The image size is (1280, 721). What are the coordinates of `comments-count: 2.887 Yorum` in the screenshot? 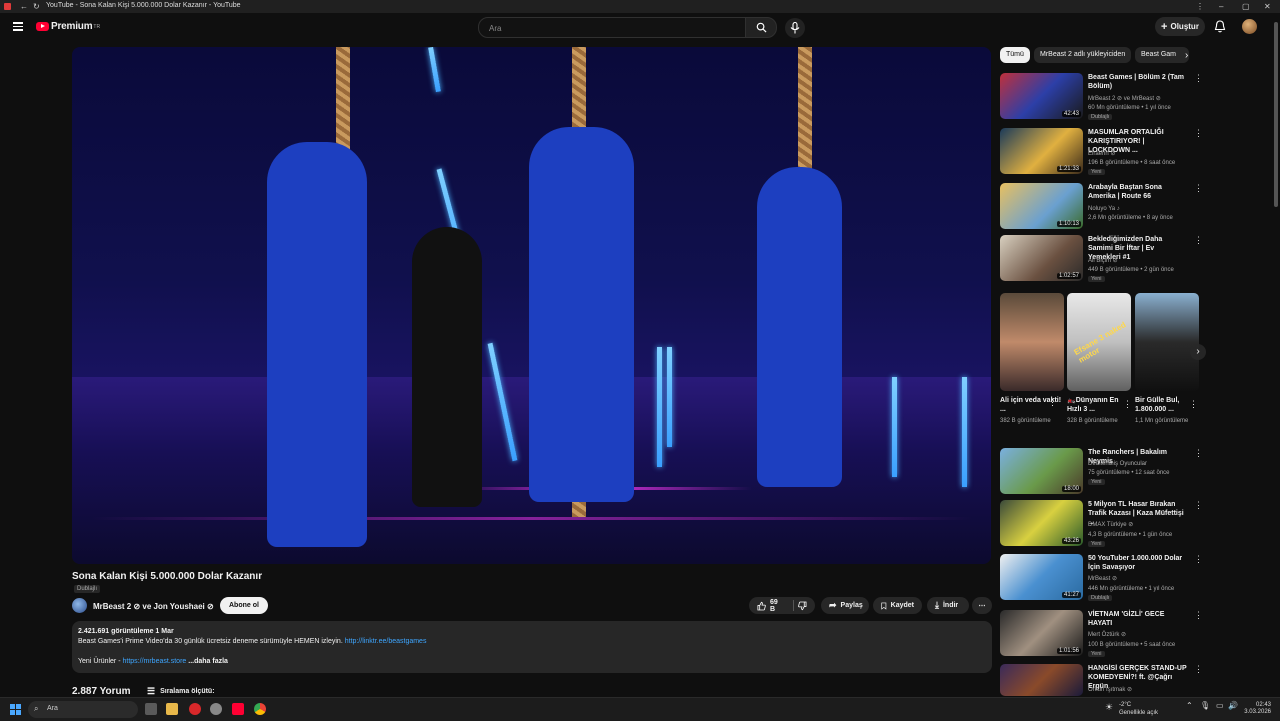 It's located at (101, 691).